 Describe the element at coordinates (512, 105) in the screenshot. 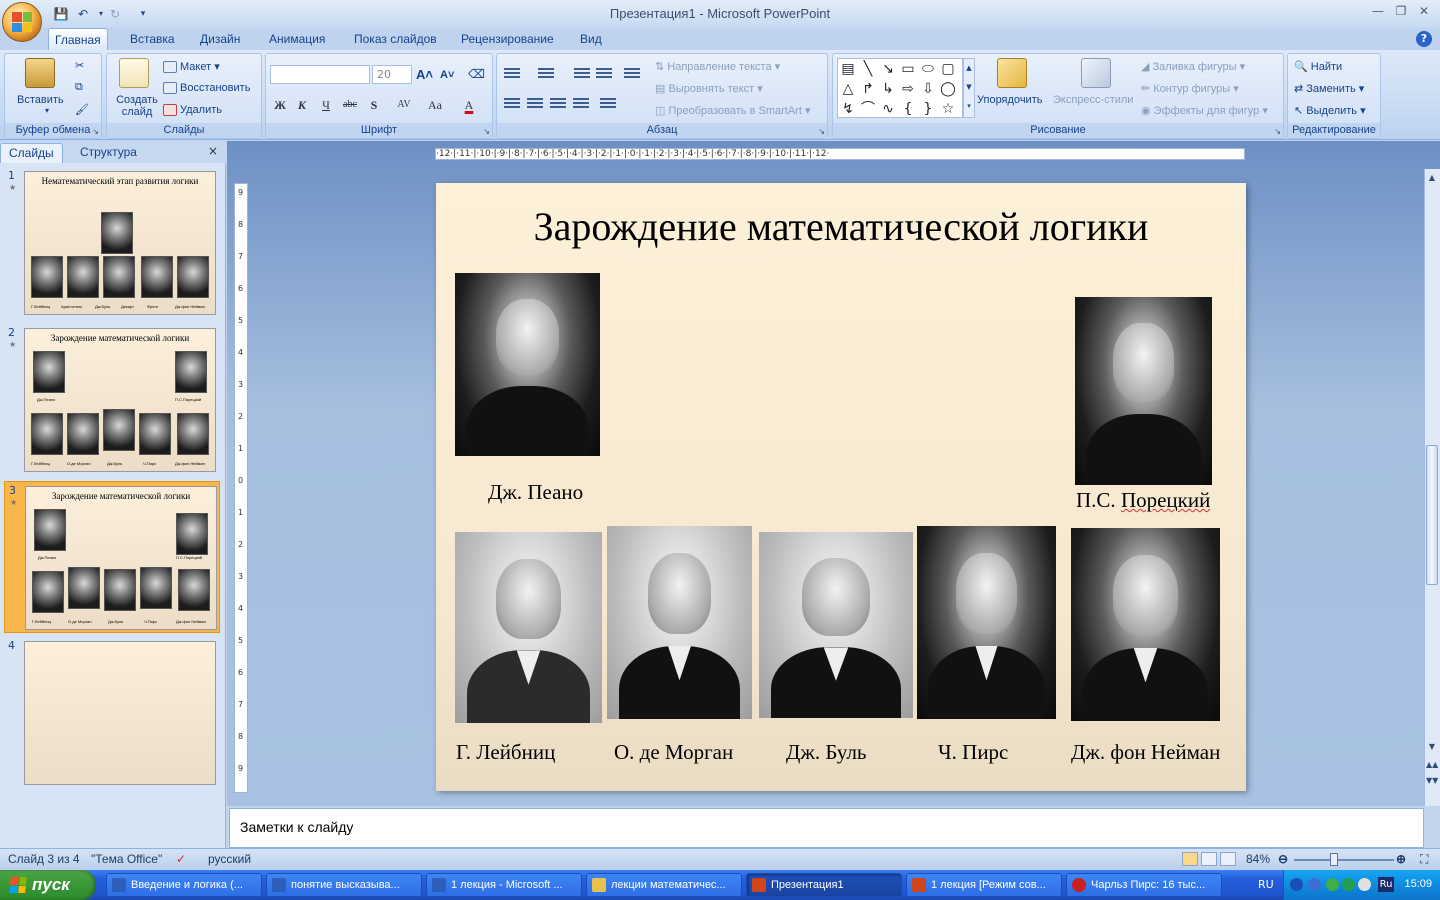

I see `align-left-icon` at that location.